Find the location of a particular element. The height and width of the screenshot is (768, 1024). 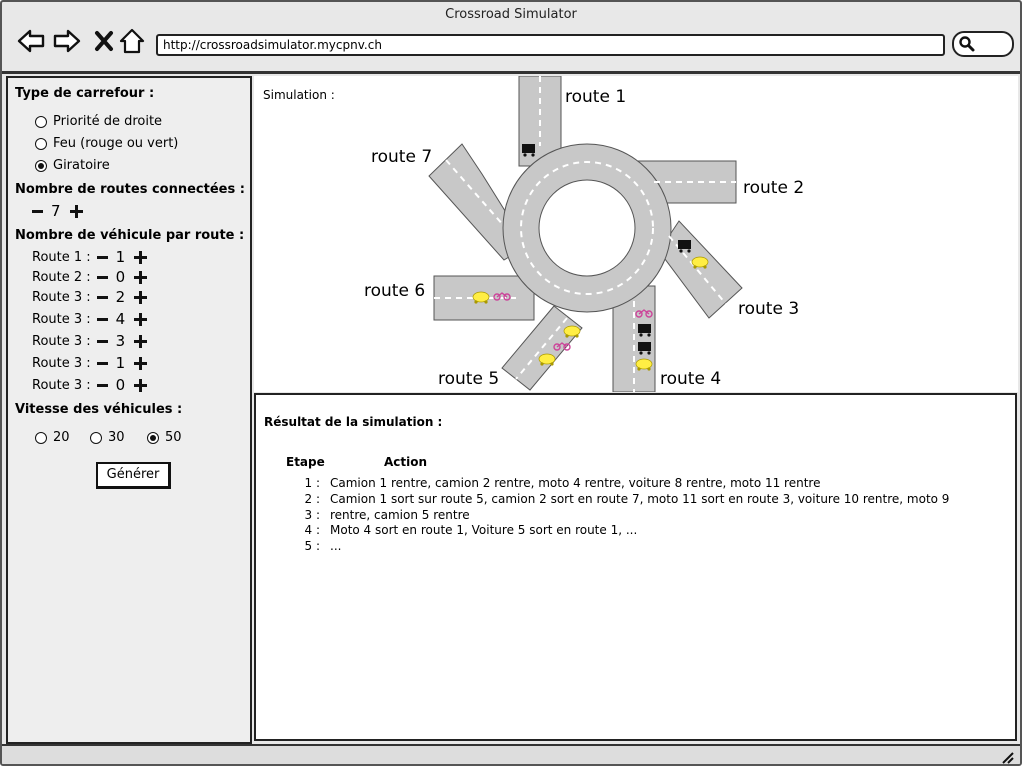

route-label-5: route 5 is located at coordinates (468, 379).